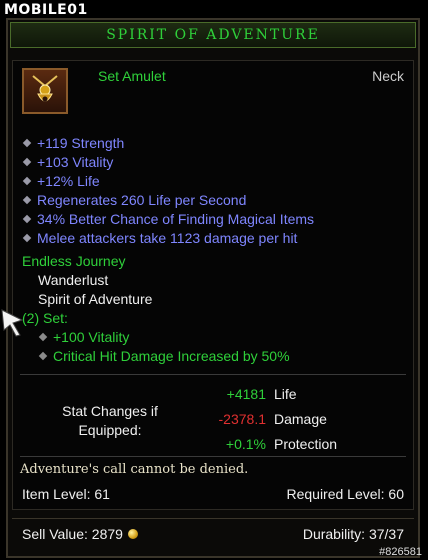 This screenshot has height=560, width=428. I want to click on stat-line: +103 Vitality, so click(67, 162).